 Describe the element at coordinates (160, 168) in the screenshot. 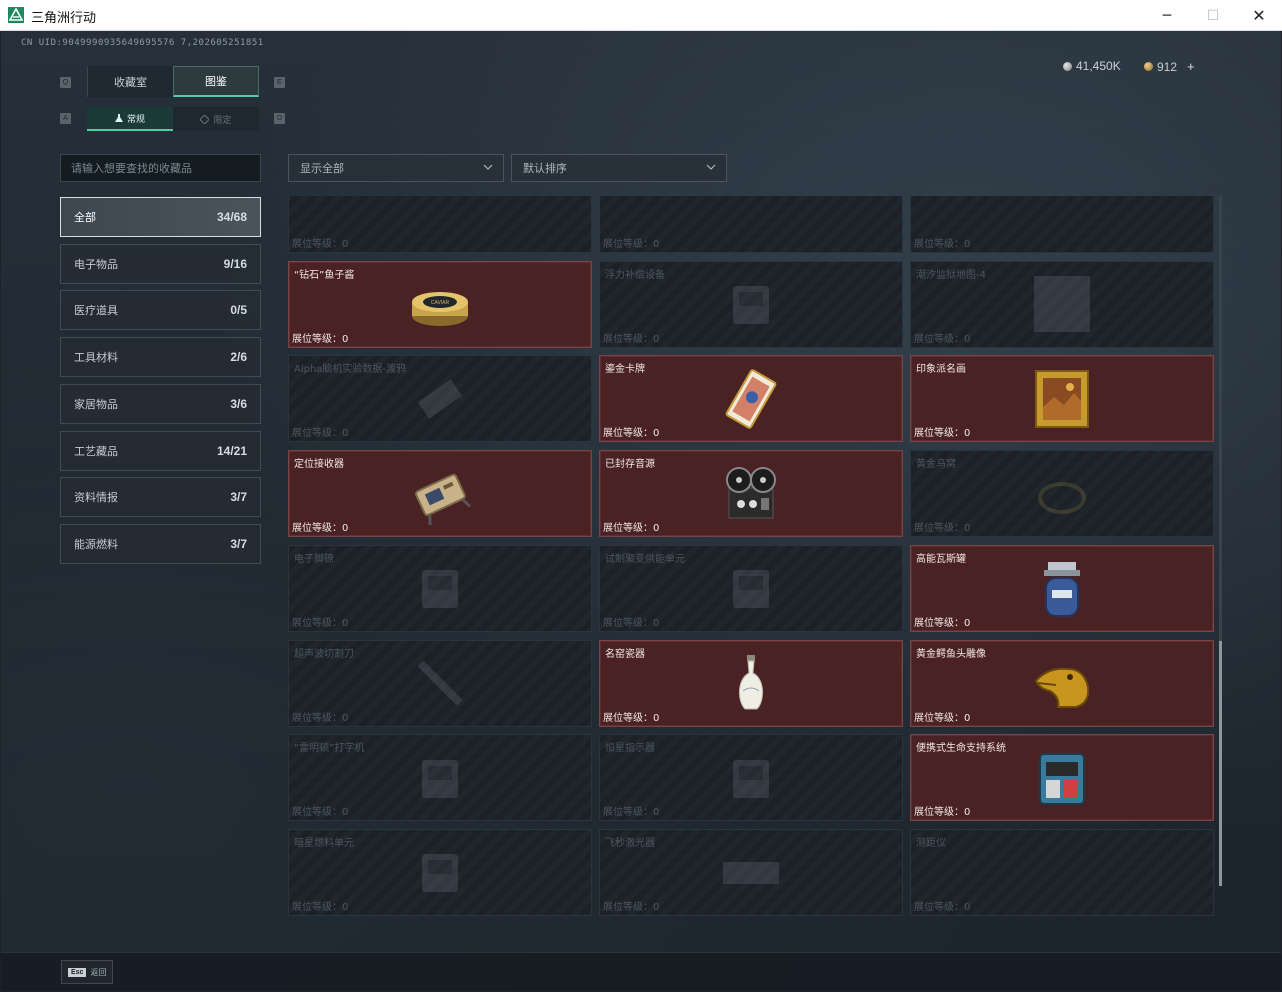

I see `collection-search-input` at that location.